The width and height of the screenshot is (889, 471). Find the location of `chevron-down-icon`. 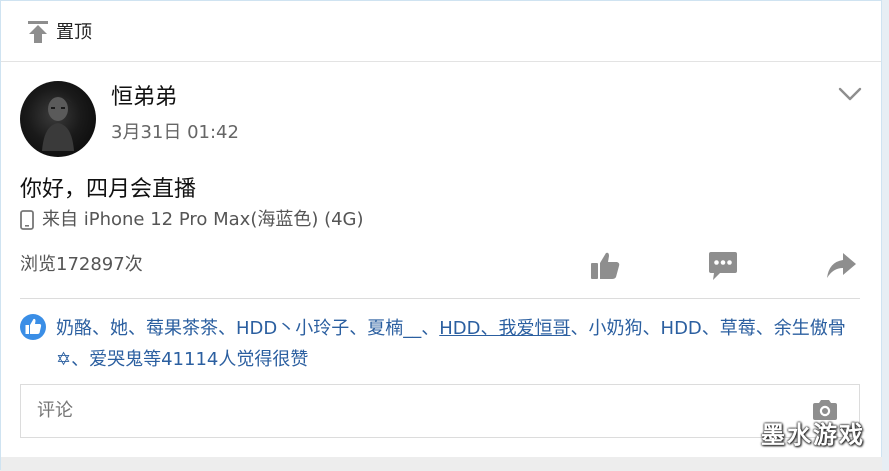

chevron-down-icon is located at coordinates (850, 94).